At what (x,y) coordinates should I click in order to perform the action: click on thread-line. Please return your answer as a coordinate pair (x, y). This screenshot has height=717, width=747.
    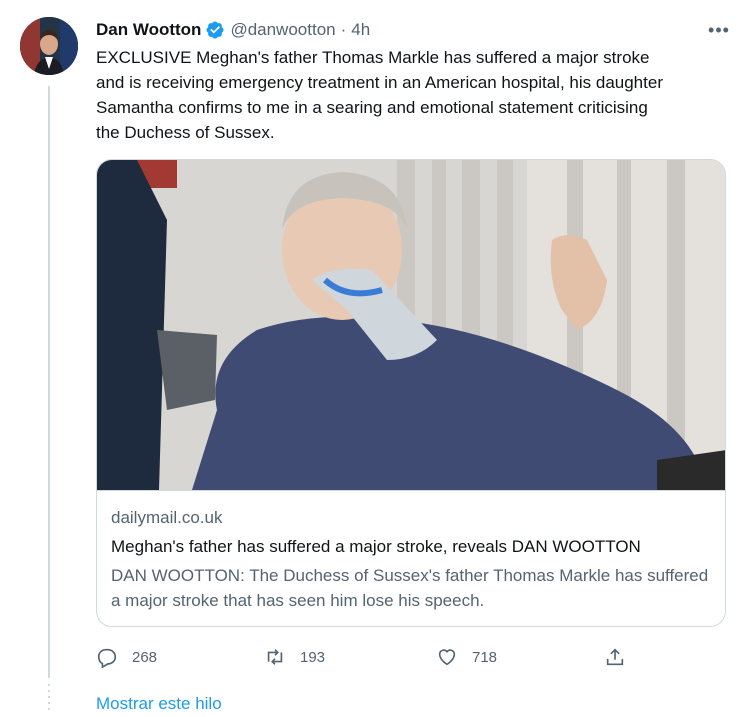
    Looking at the image, I should click on (49, 382).